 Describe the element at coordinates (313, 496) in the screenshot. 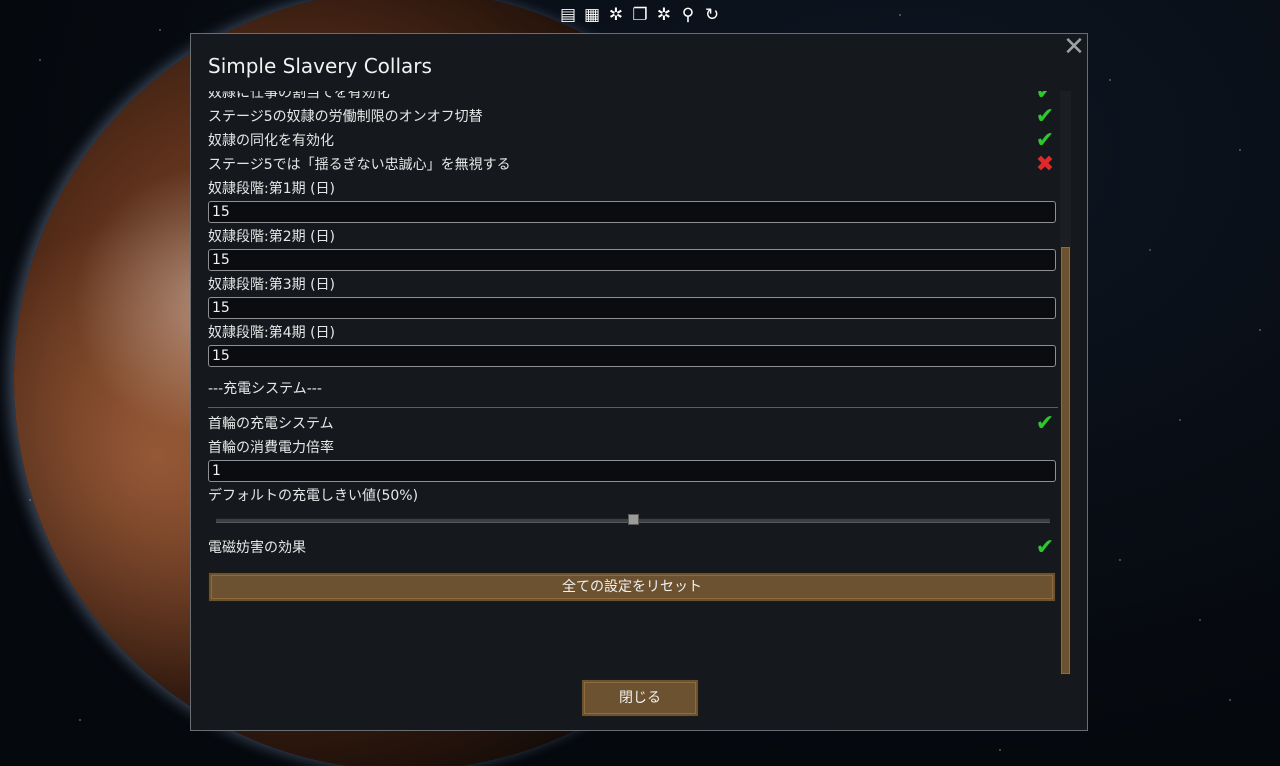

I see `charge-threshold-label: デフォルトの充電しきい値(50%)` at that location.